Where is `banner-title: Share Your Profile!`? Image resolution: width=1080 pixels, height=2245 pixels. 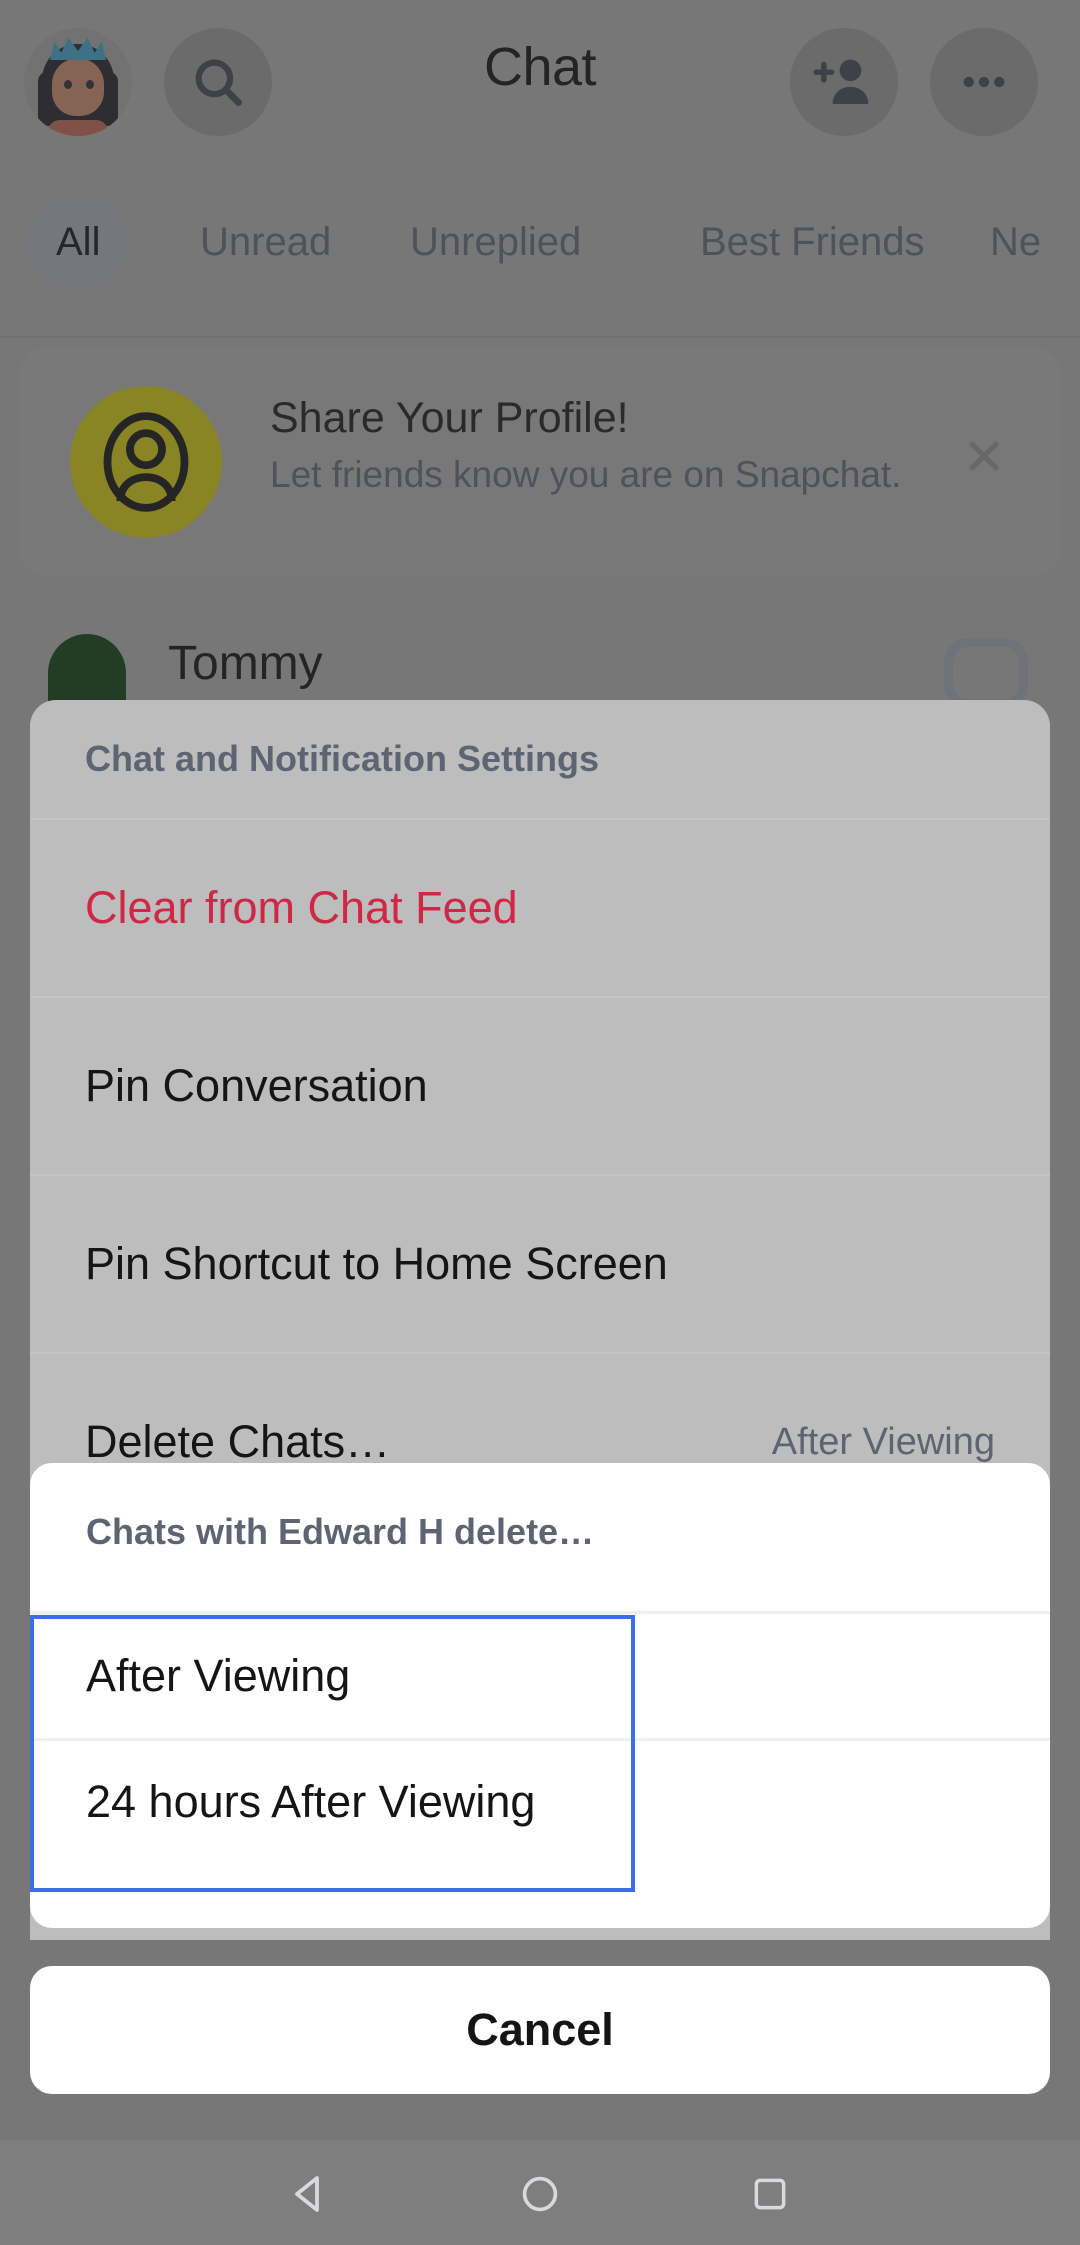 banner-title: Share Your Profile! is located at coordinates (449, 418).